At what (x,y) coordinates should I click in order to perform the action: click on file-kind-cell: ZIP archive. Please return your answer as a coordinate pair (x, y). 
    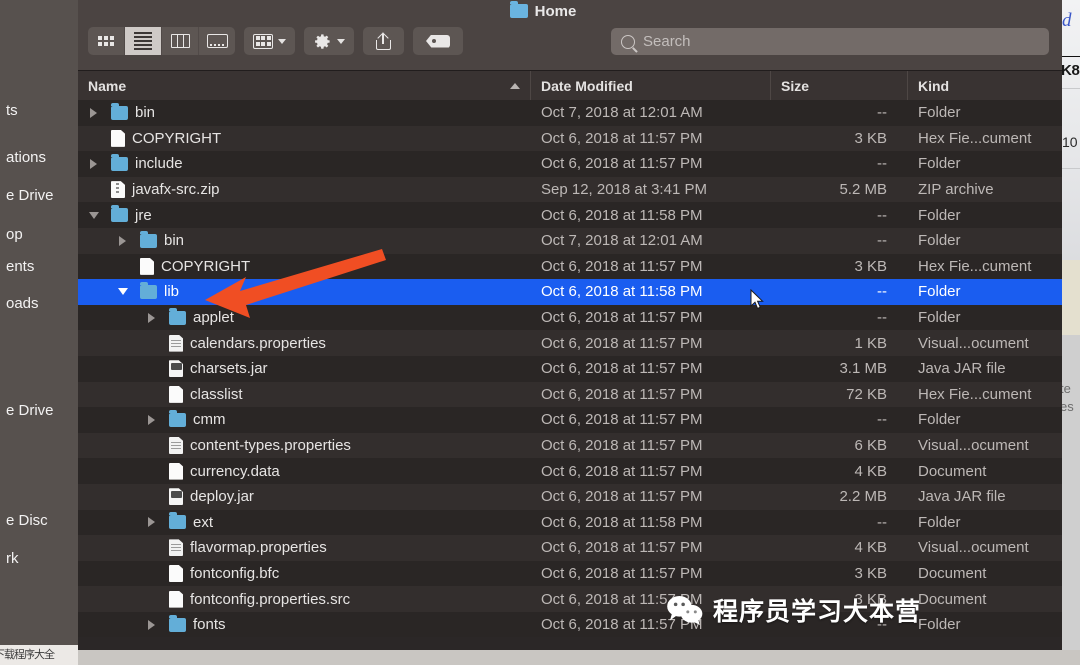
    Looking at the image, I should click on (956, 190).